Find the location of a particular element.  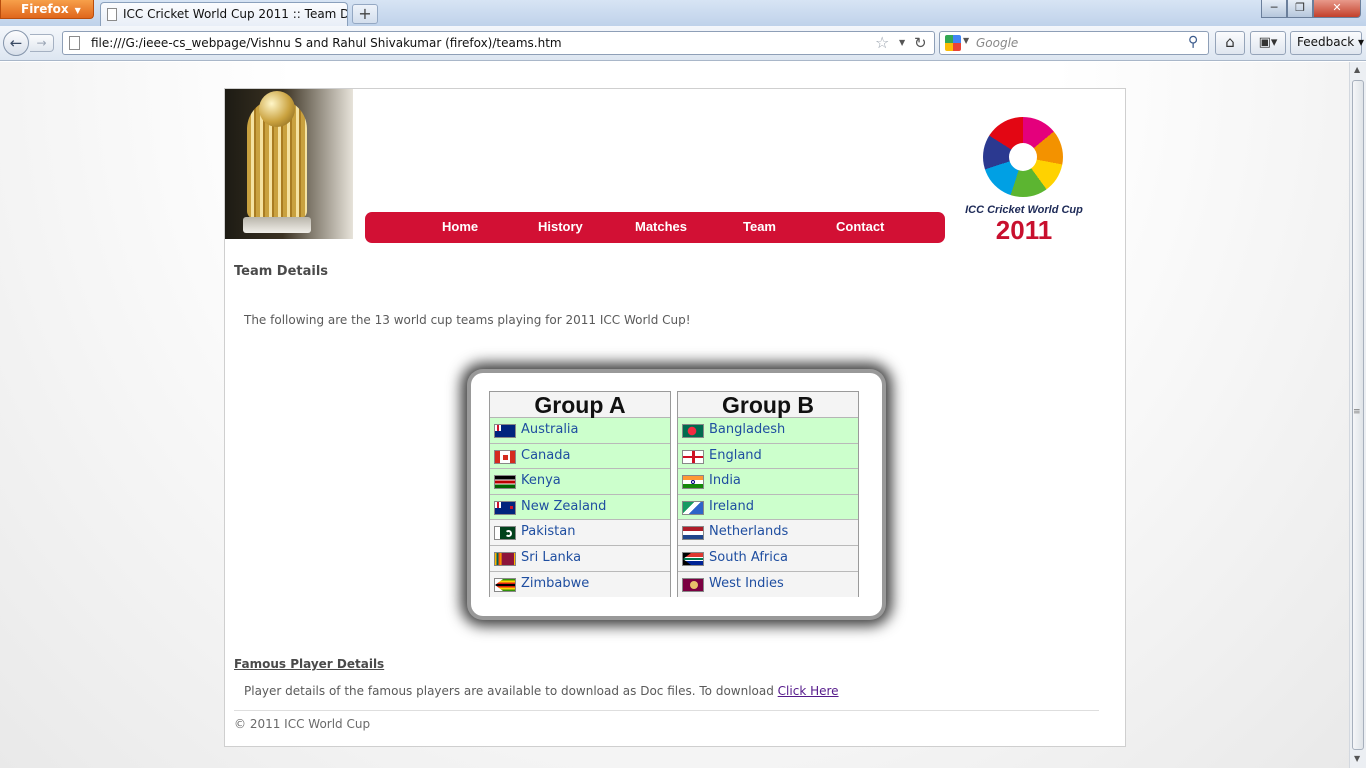

england-flag-icon is located at coordinates (693, 456).